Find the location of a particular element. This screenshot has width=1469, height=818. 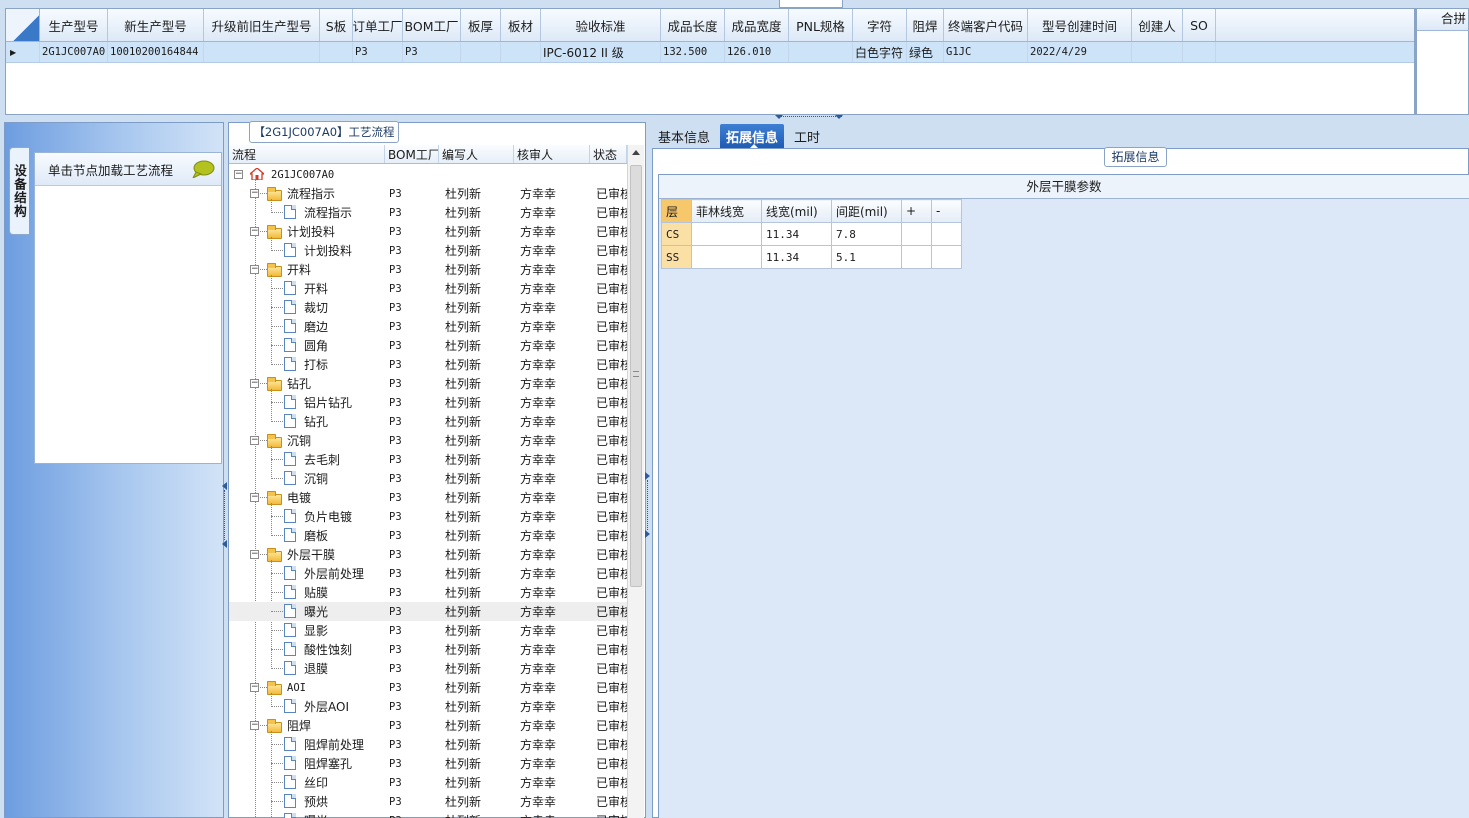

tree-step-row: 外层前处理 P3 杜列新 方幸幸 已审核 is located at coordinates (428, 573).